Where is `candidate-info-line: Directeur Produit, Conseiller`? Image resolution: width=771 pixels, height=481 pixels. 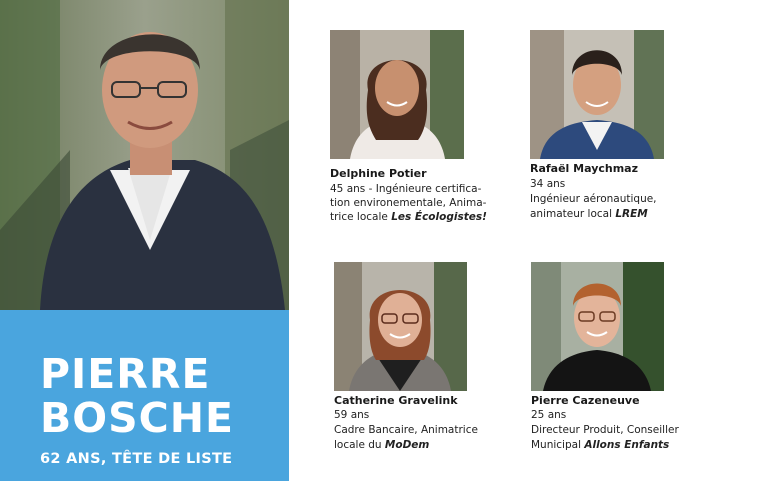 candidate-info-line: Directeur Produit, Conseiller is located at coordinates (605, 430).